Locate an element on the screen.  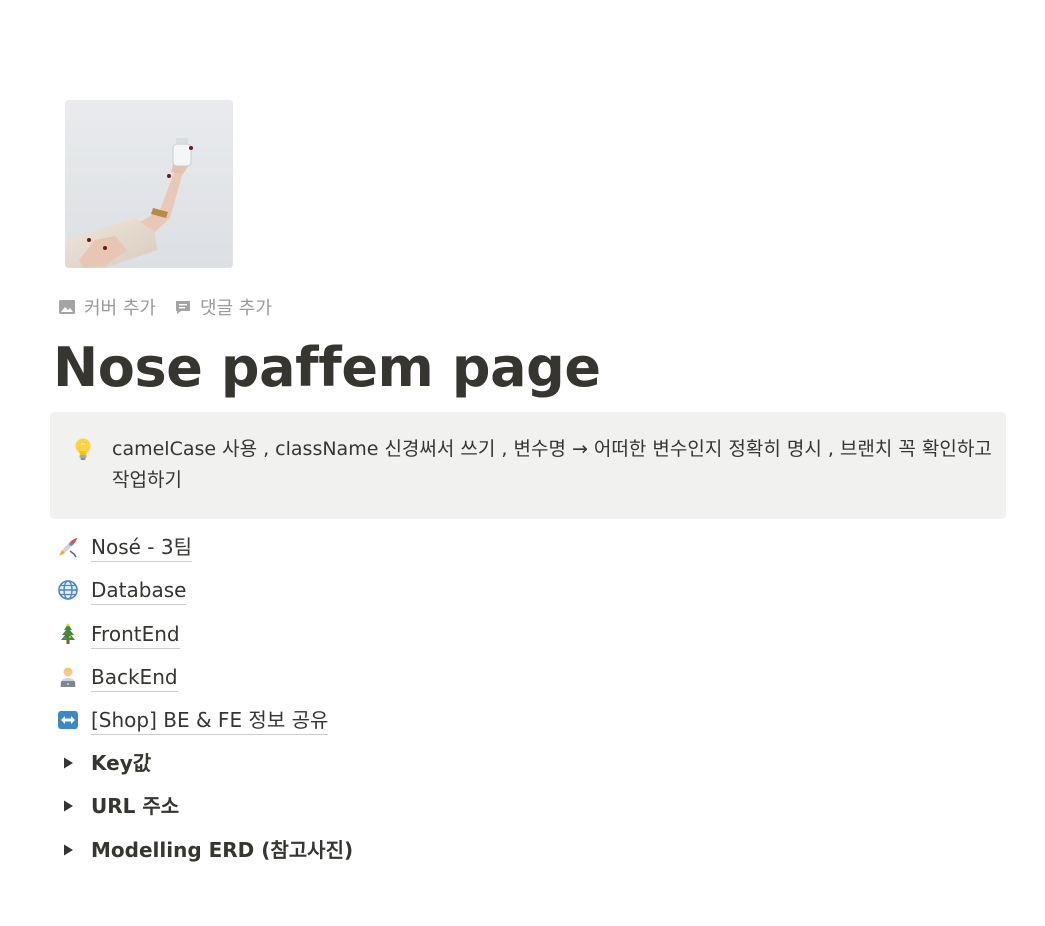
globe-icon is located at coordinates (68, 590).